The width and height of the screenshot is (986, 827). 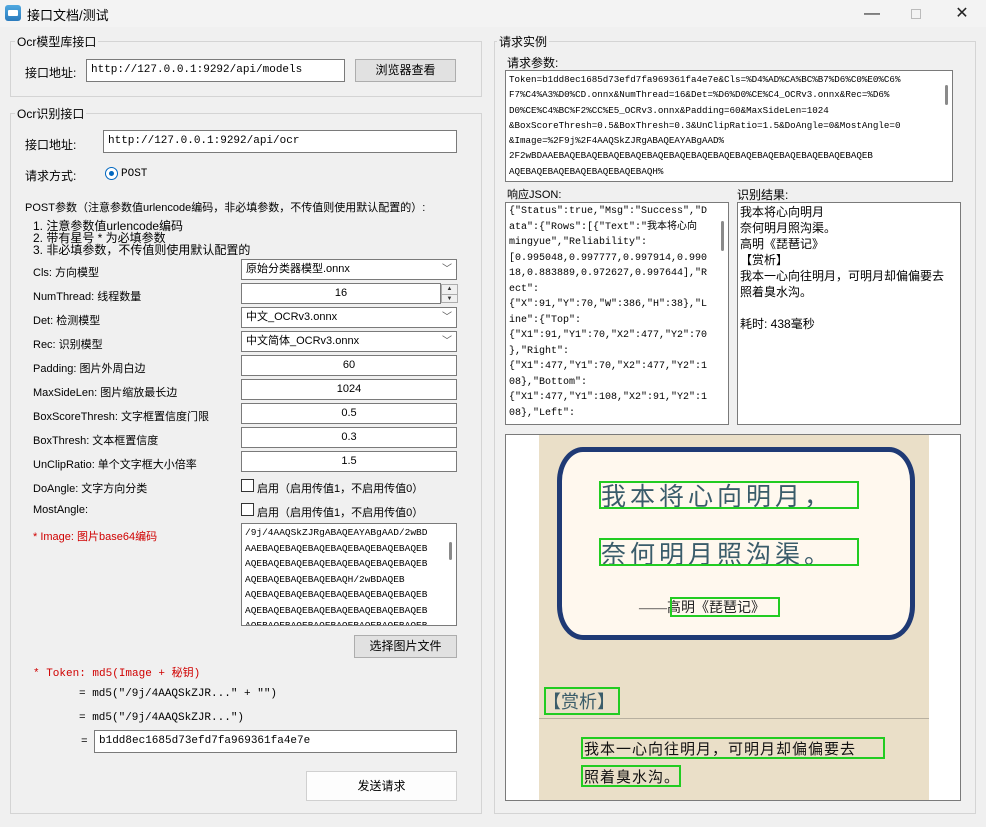 What do you see at coordinates (449, 298) in the screenshot?
I see `spin-down-icon: ▼` at bounding box center [449, 298].